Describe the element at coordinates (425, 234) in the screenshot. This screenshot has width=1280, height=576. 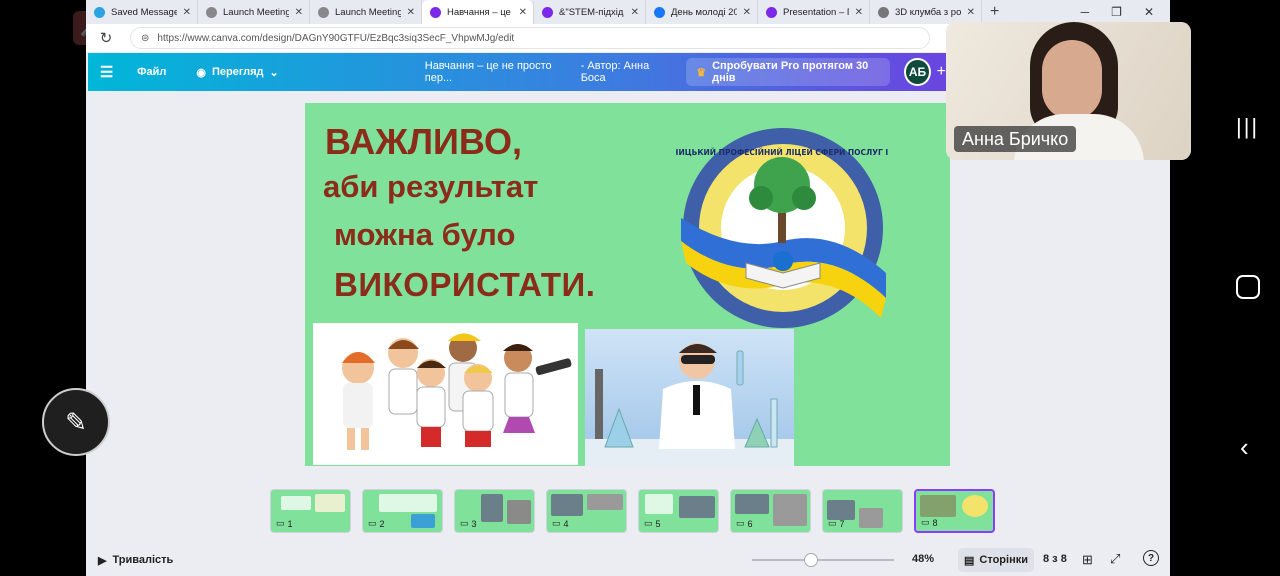
I see `slide-heading-line3: можна було` at that location.